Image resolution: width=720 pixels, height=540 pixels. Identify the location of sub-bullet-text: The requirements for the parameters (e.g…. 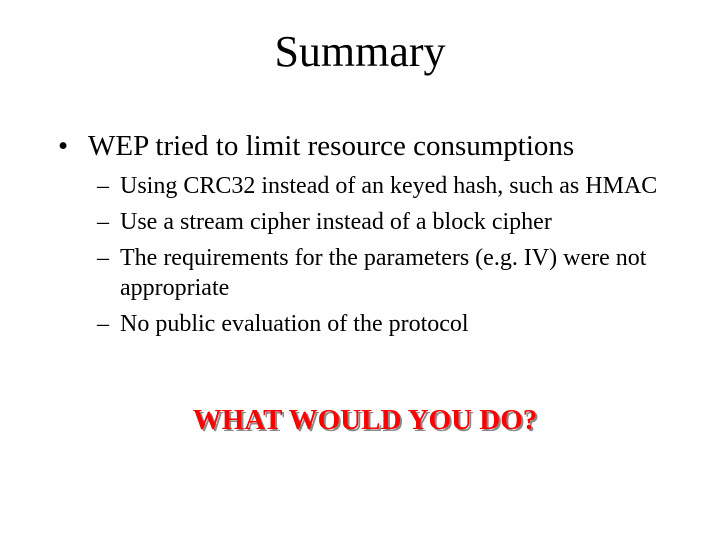
(383, 273).